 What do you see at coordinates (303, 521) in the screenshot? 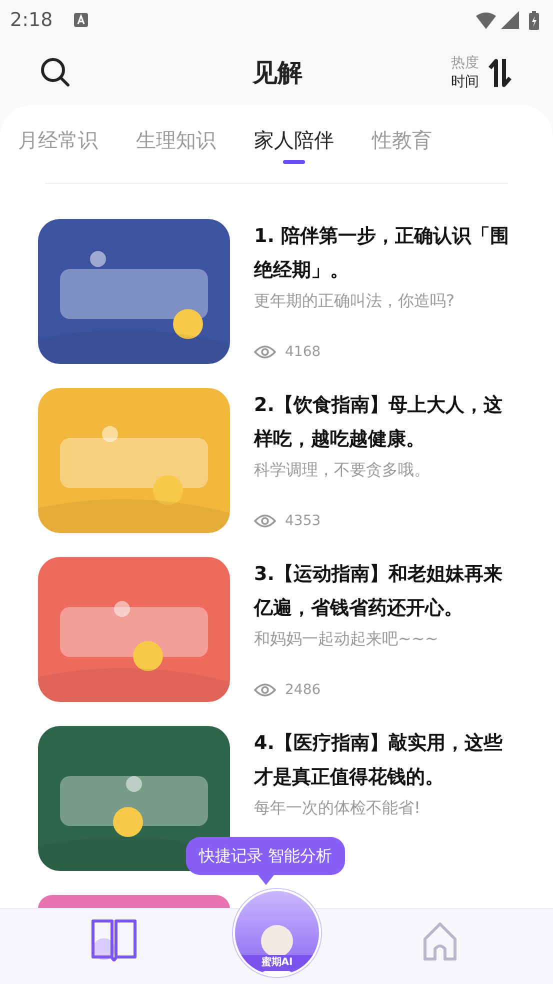
I see `view-count: 4353` at bounding box center [303, 521].